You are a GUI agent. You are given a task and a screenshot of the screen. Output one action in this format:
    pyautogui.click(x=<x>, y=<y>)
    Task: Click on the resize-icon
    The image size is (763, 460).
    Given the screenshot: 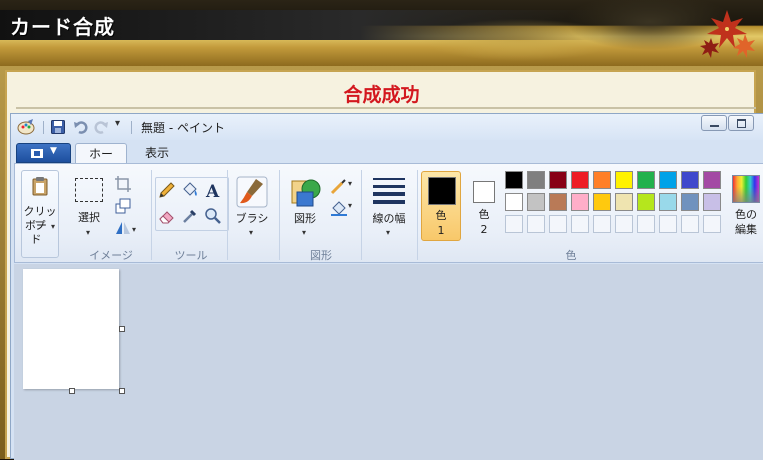 What is the action you would take?
    pyautogui.click(x=123, y=206)
    